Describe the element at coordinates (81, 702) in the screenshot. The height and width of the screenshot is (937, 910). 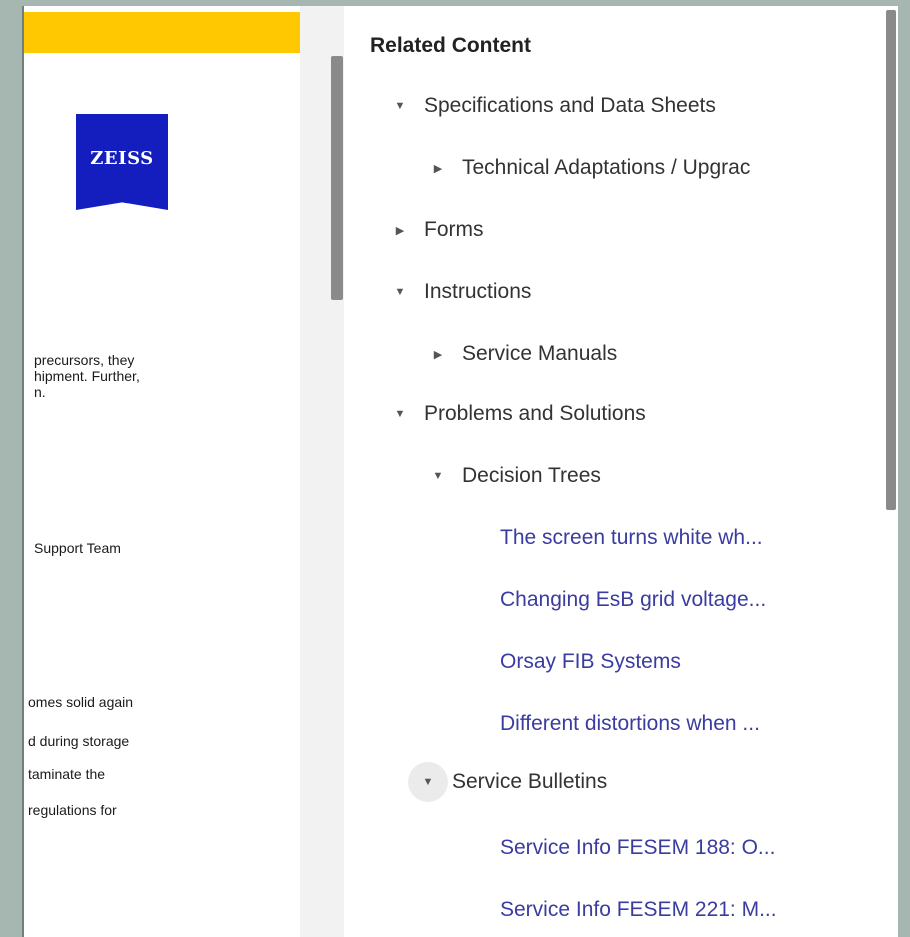
I see `document-text-line: omes solid again` at that location.